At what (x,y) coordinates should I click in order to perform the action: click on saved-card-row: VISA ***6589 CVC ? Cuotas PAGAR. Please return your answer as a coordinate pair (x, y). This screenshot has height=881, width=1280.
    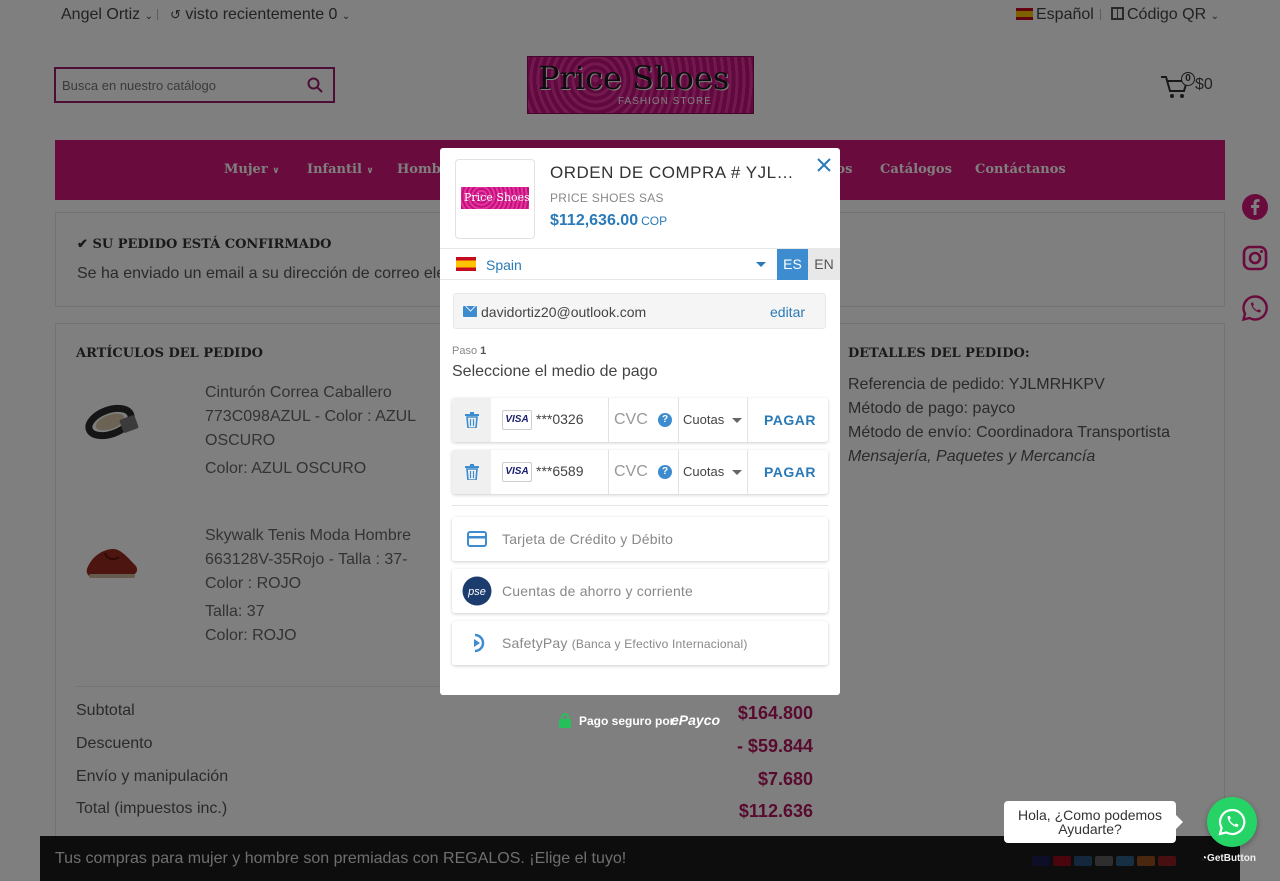
    Looking at the image, I should click on (640, 472).